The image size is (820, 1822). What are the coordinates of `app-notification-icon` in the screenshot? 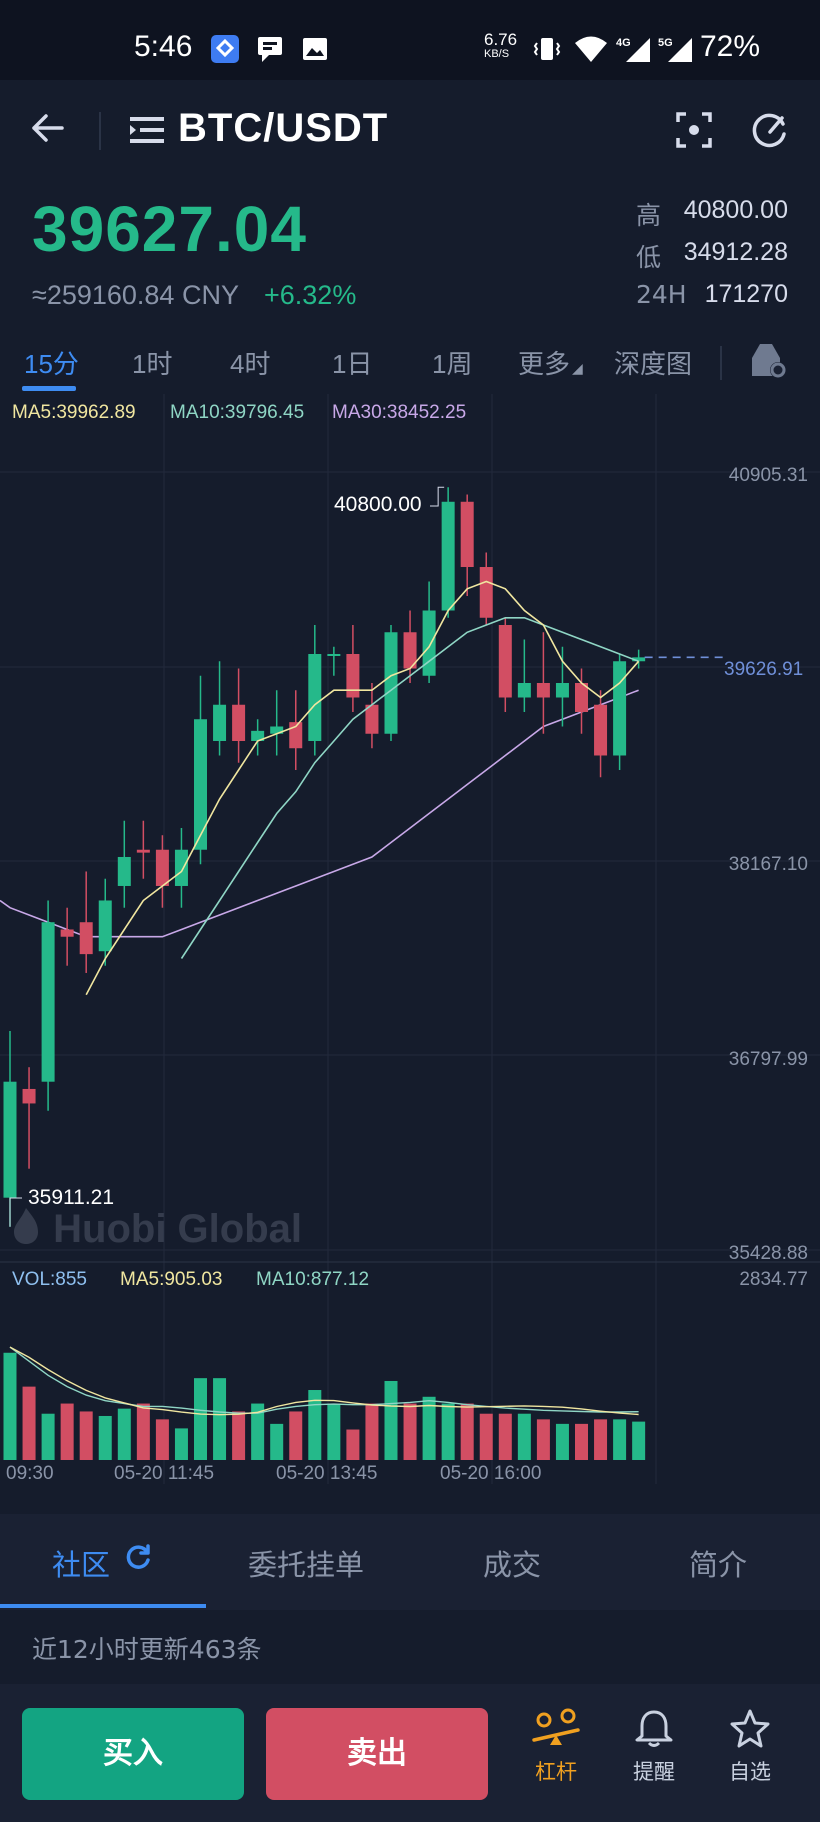 It's located at (225, 49).